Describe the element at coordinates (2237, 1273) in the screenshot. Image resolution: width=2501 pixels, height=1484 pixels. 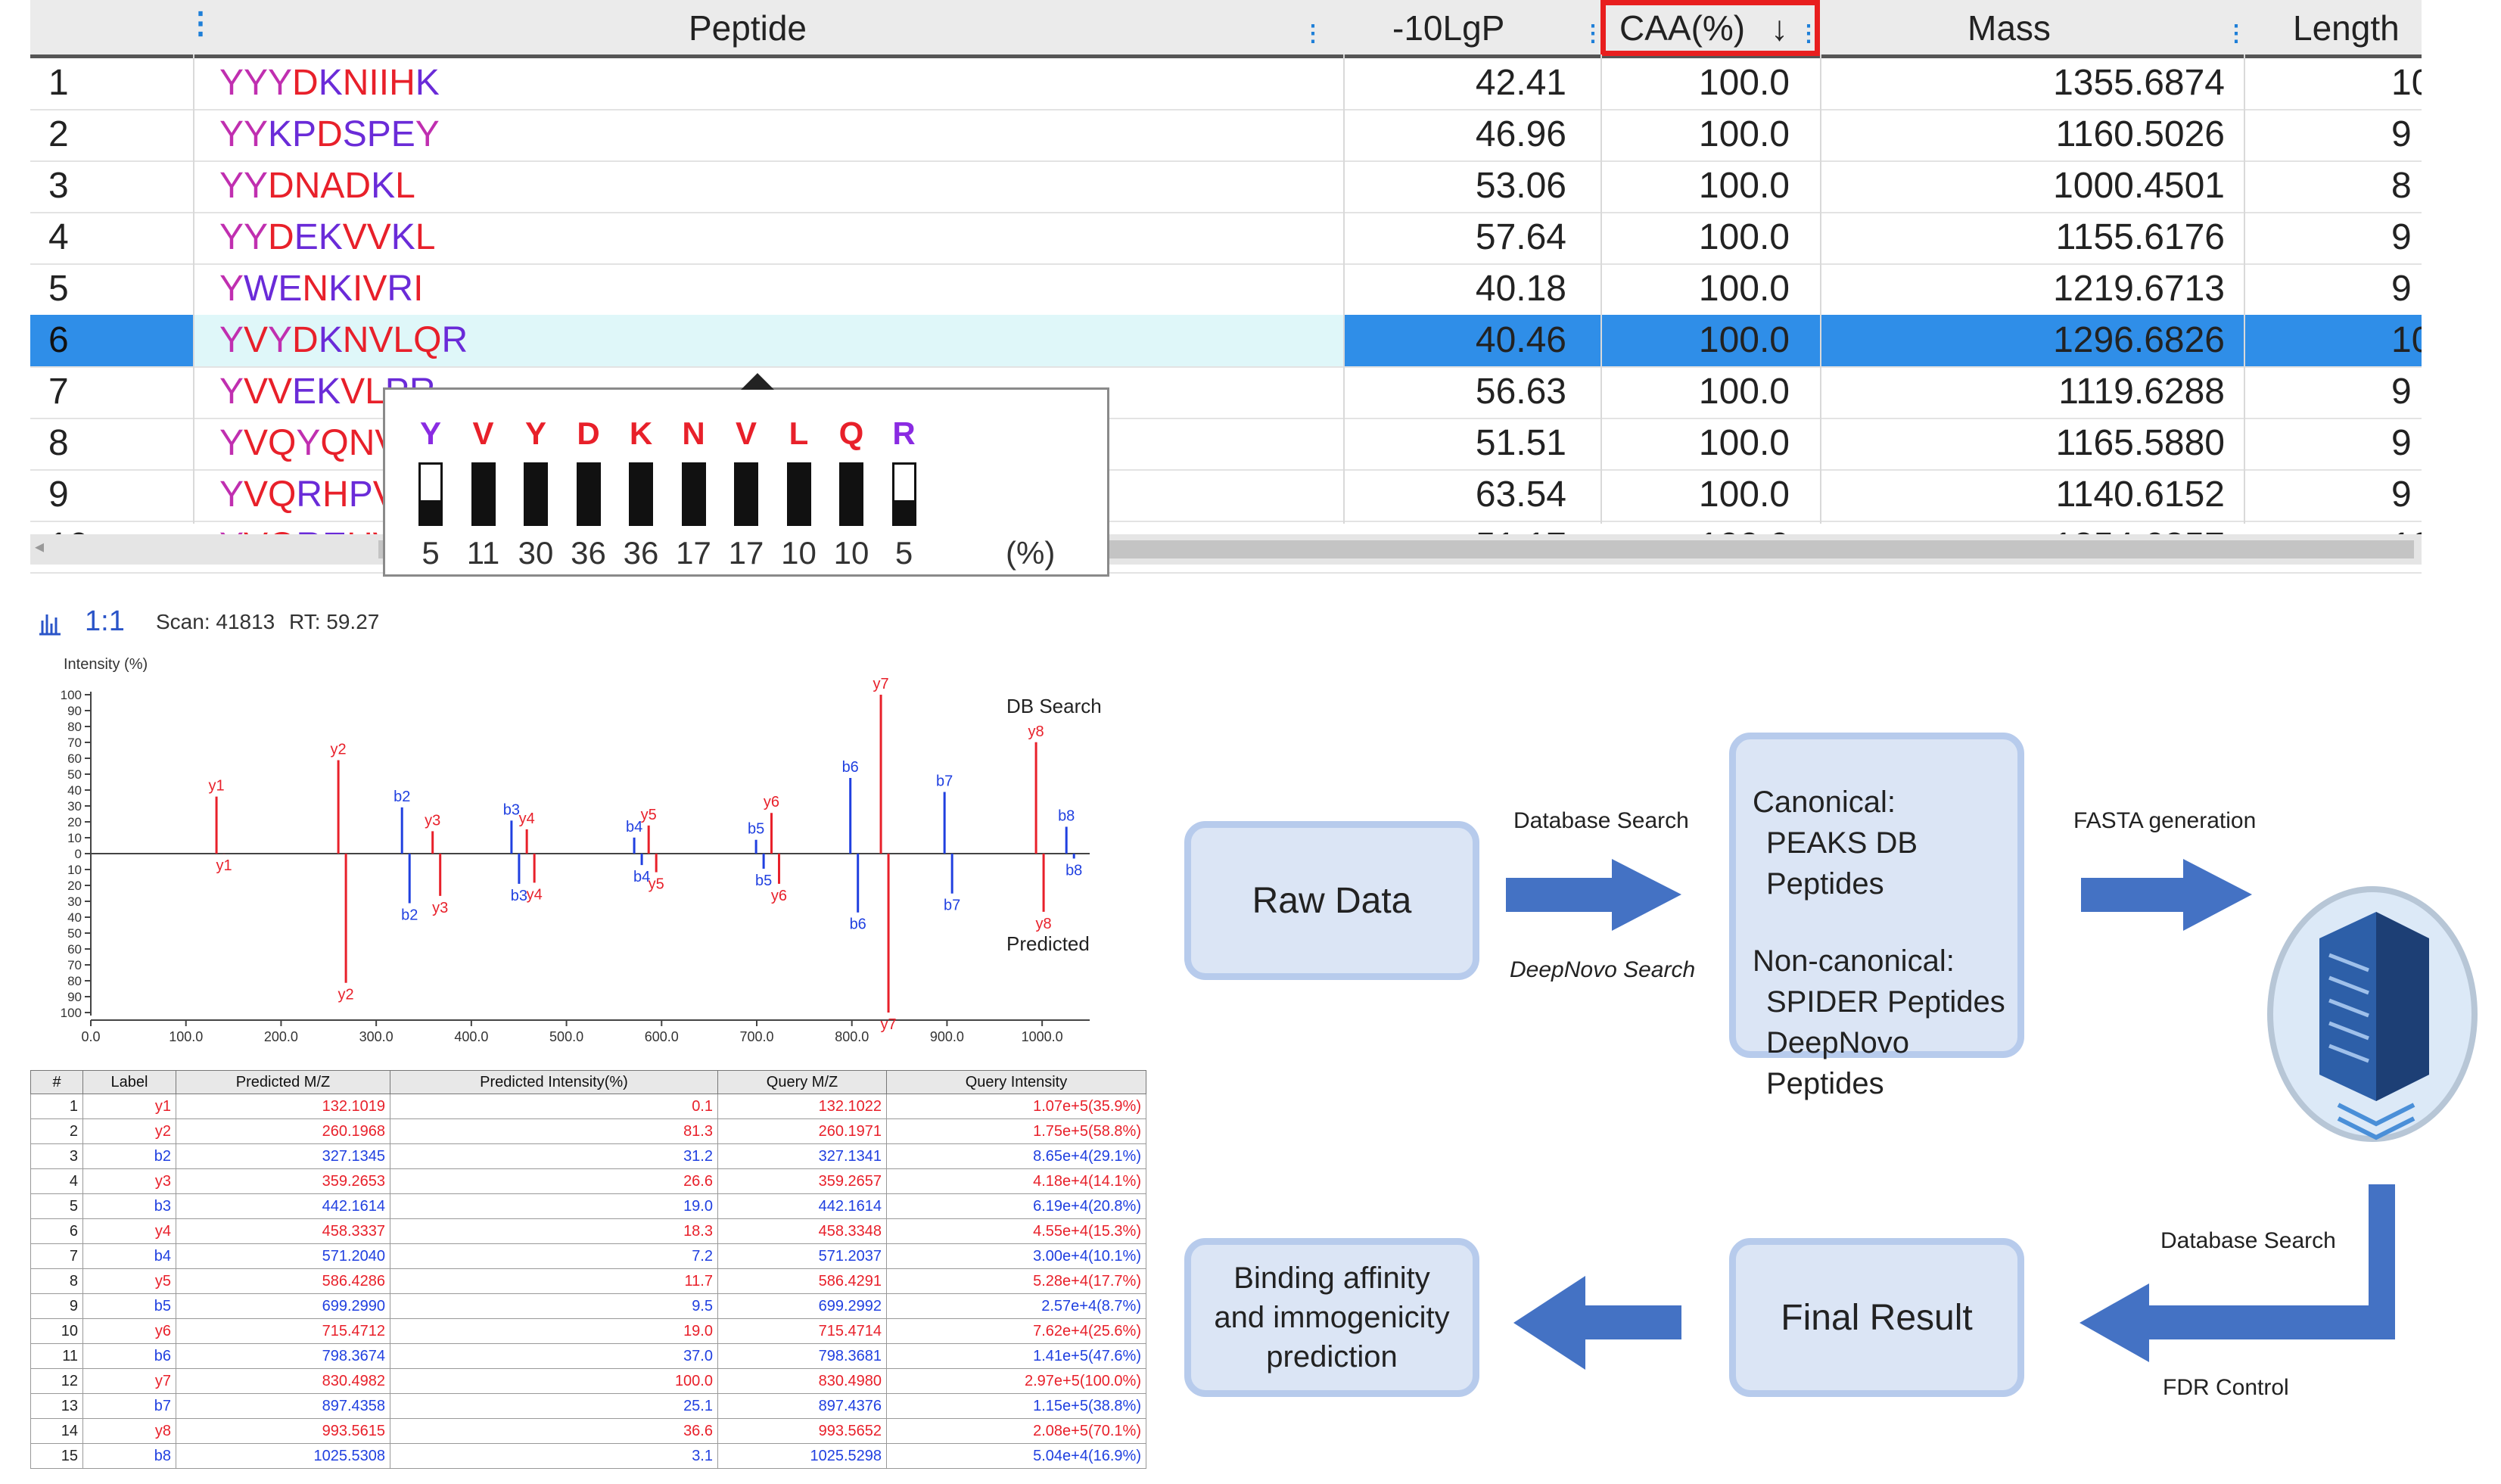
I see `arrow-elbow` at that location.